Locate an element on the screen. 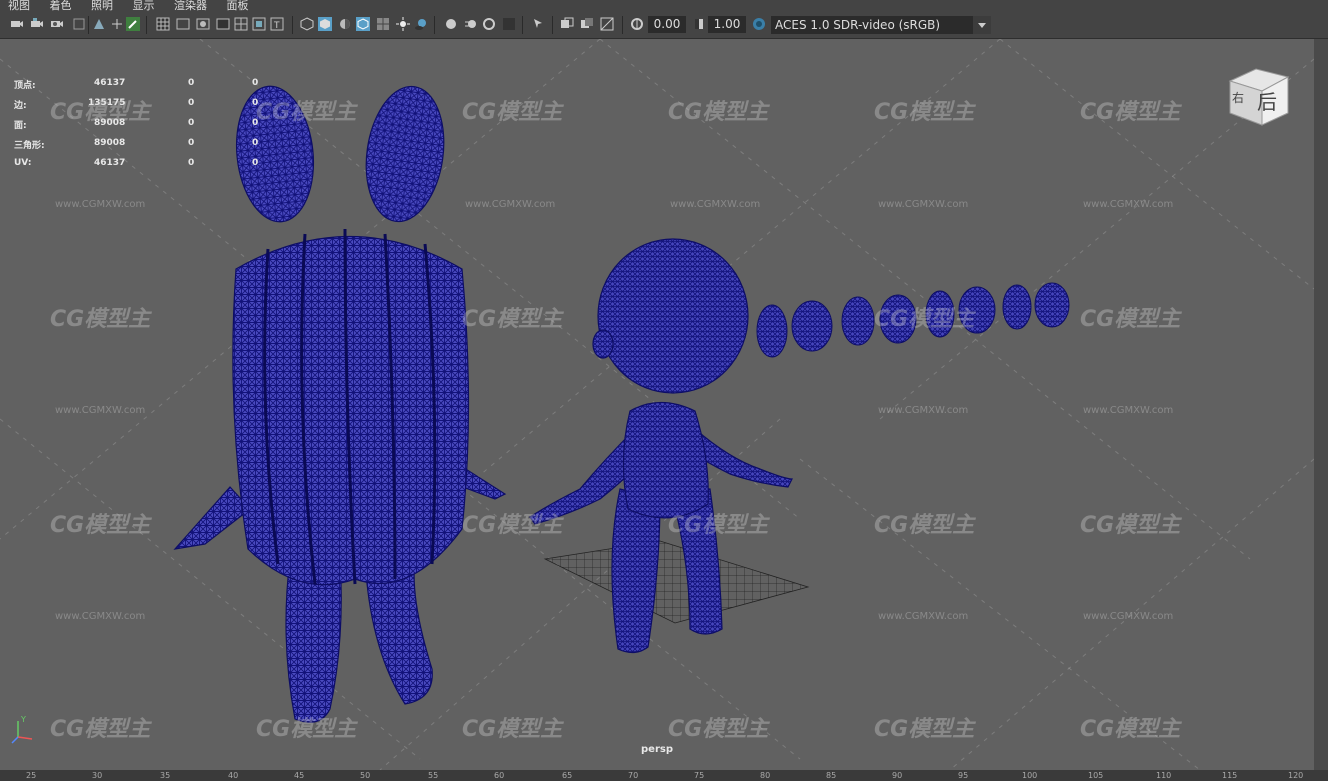  ruler-tick: 110 is located at coordinates (1164, 775).